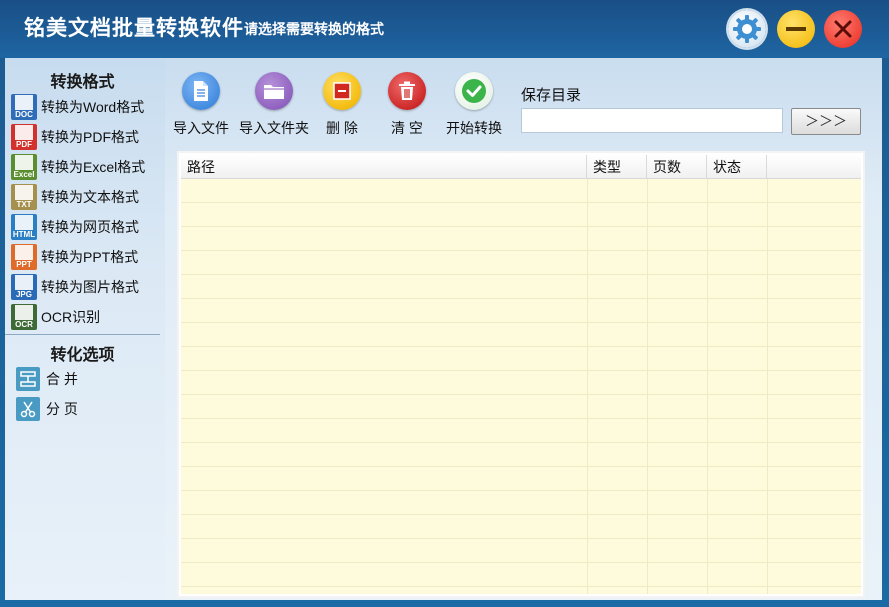 The height and width of the screenshot is (607, 889). I want to click on close-icon, so click(843, 29).